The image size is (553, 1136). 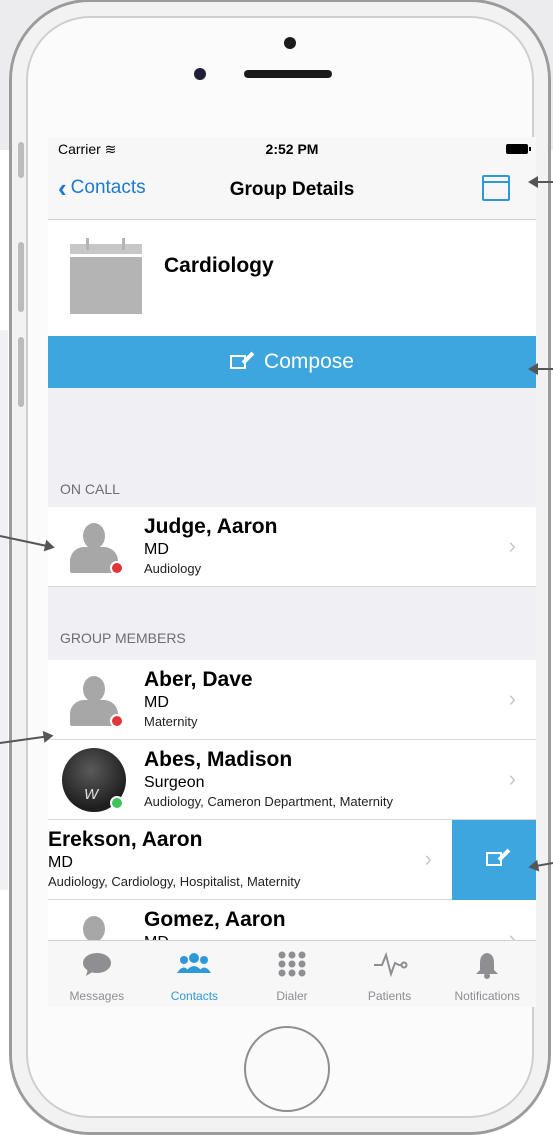 I want to click on contact-row-aber-dave: Aber, Dave MD Maternity ›, so click(x=292, y=700).